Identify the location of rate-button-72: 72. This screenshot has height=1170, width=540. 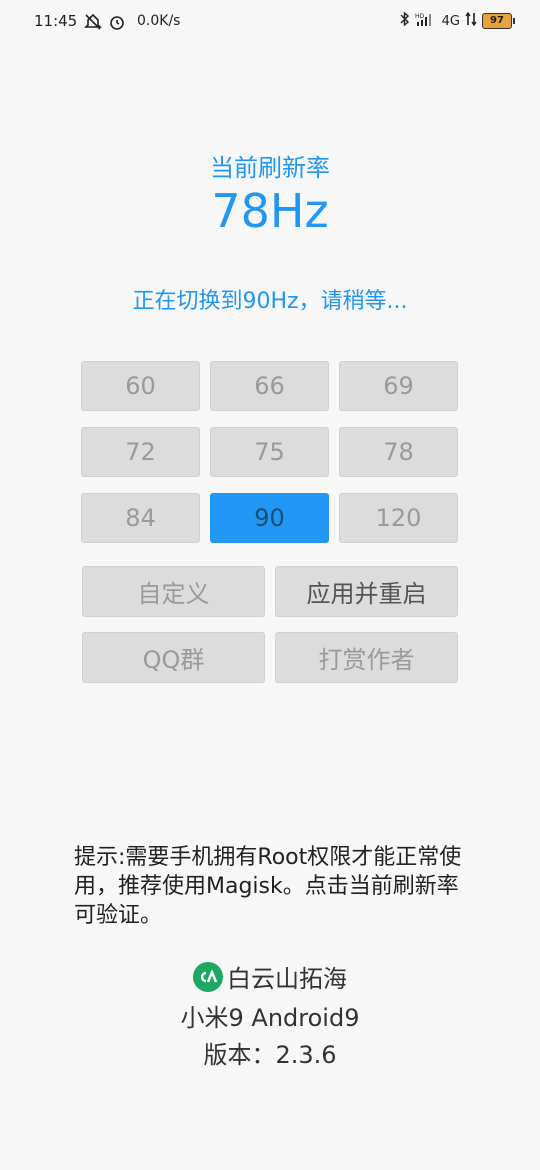
(140, 452).